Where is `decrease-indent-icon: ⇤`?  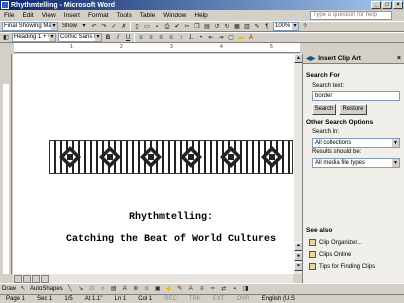
decrease-indent-icon: ⇤ is located at coordinates (211, 38).